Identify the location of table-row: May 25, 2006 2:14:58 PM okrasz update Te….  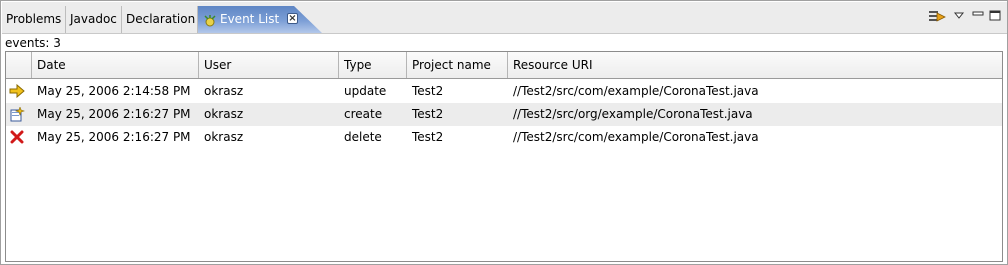
(504, 91).